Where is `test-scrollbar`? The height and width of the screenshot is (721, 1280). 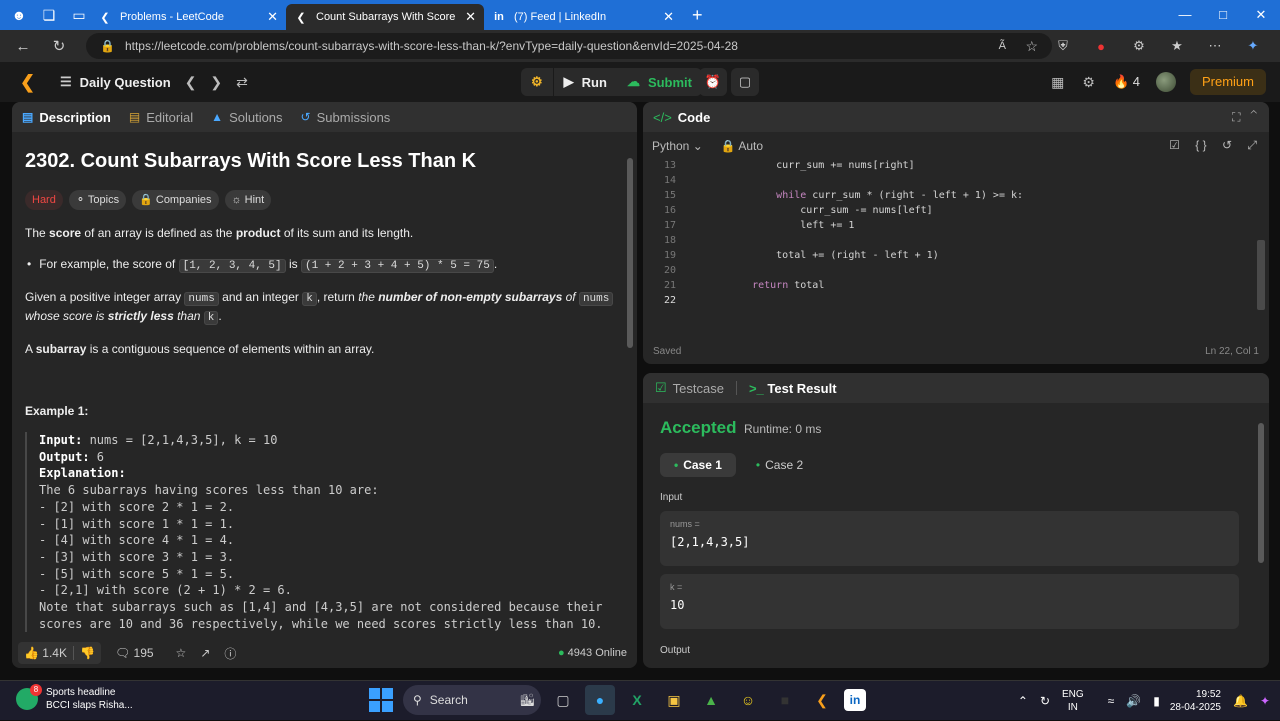 test-scrollbar is located at coordinates (1261, 538).